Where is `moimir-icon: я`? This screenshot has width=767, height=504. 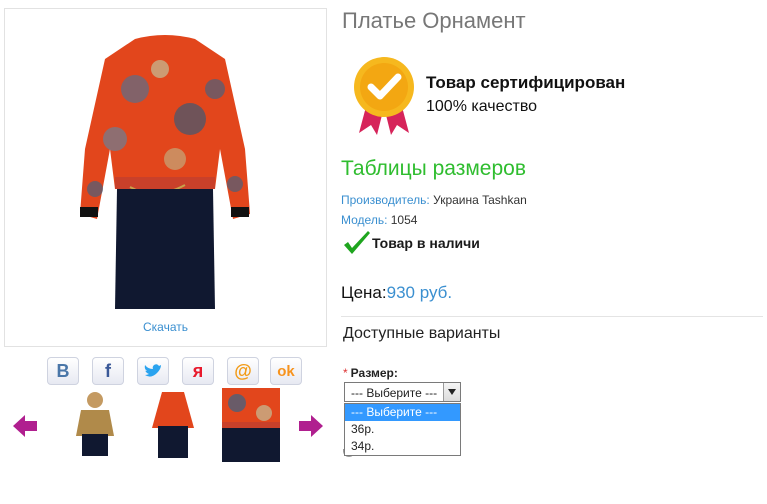
moimir-icon: я is located at coordinates (198, 371).